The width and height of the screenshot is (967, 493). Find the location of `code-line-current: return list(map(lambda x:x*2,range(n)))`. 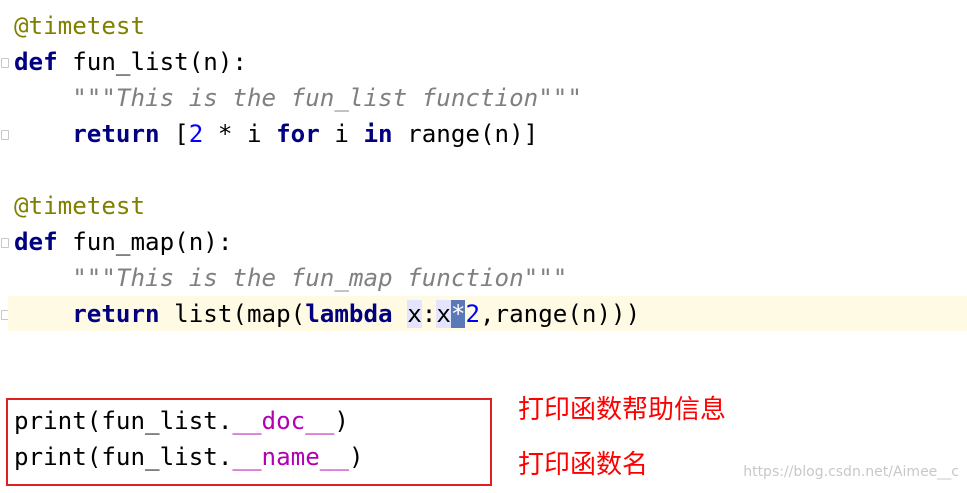

code-line-current: return list(map(lambda x:x*2,range(n))) is located at coordinates (327, 314).